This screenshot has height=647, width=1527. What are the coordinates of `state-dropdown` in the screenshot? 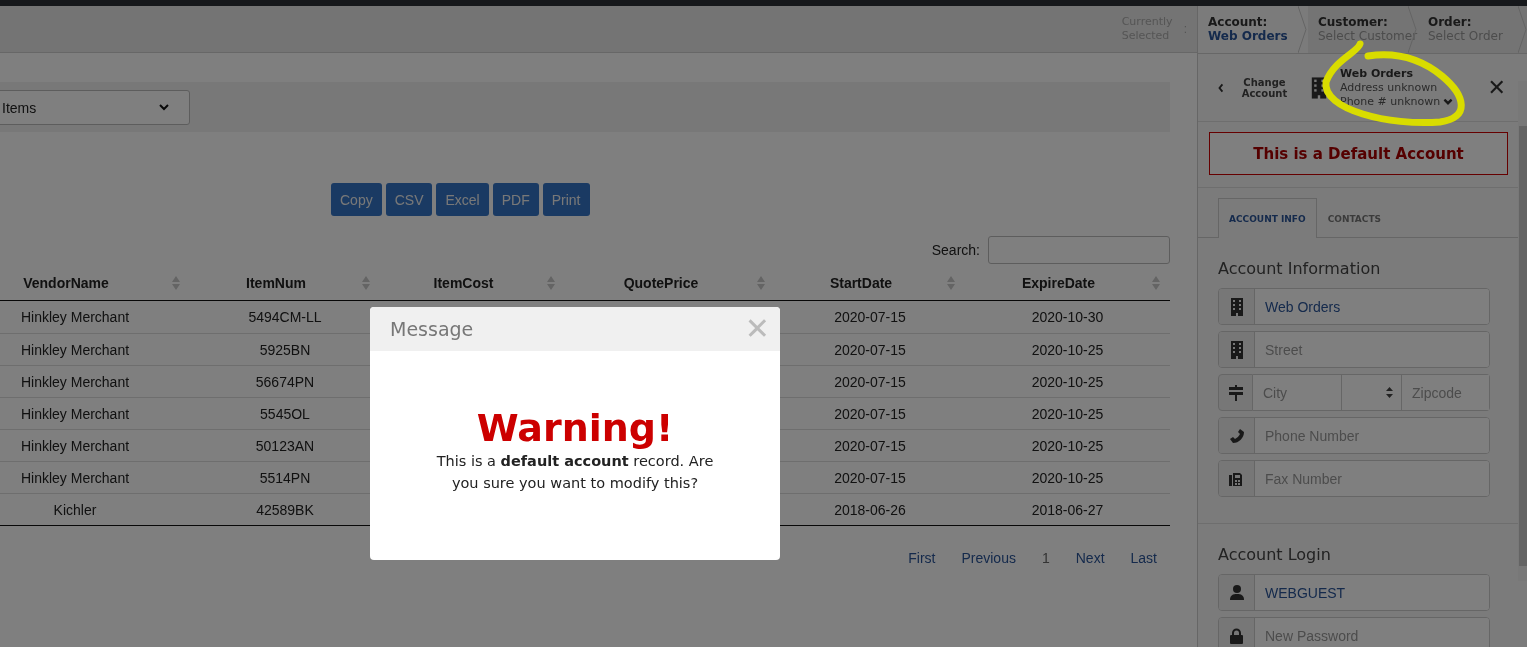 It's located at (1372, 392).